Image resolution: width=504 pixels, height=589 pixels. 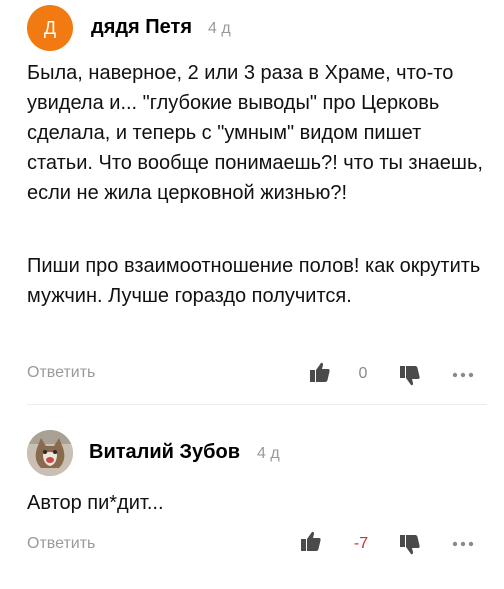 I want to click on cat-photo-icon, so click(x=50, y=453).